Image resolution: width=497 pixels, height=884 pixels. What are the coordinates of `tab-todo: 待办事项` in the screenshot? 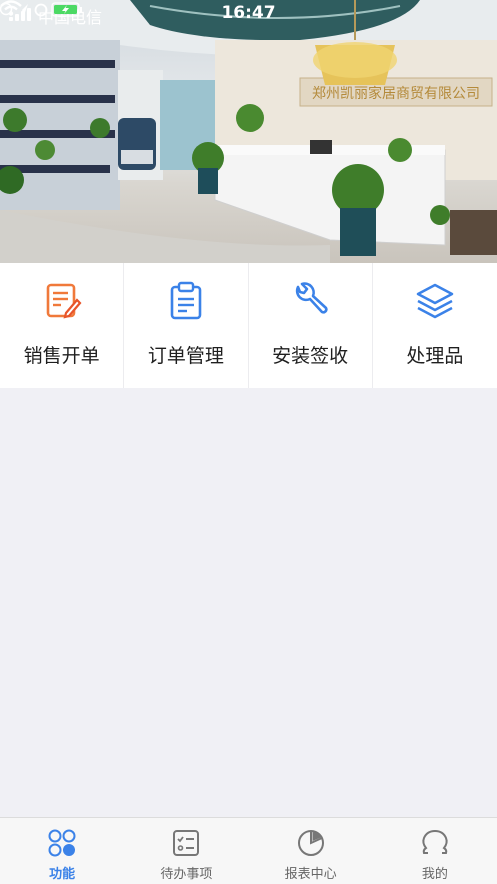 It's located at (186, 851).